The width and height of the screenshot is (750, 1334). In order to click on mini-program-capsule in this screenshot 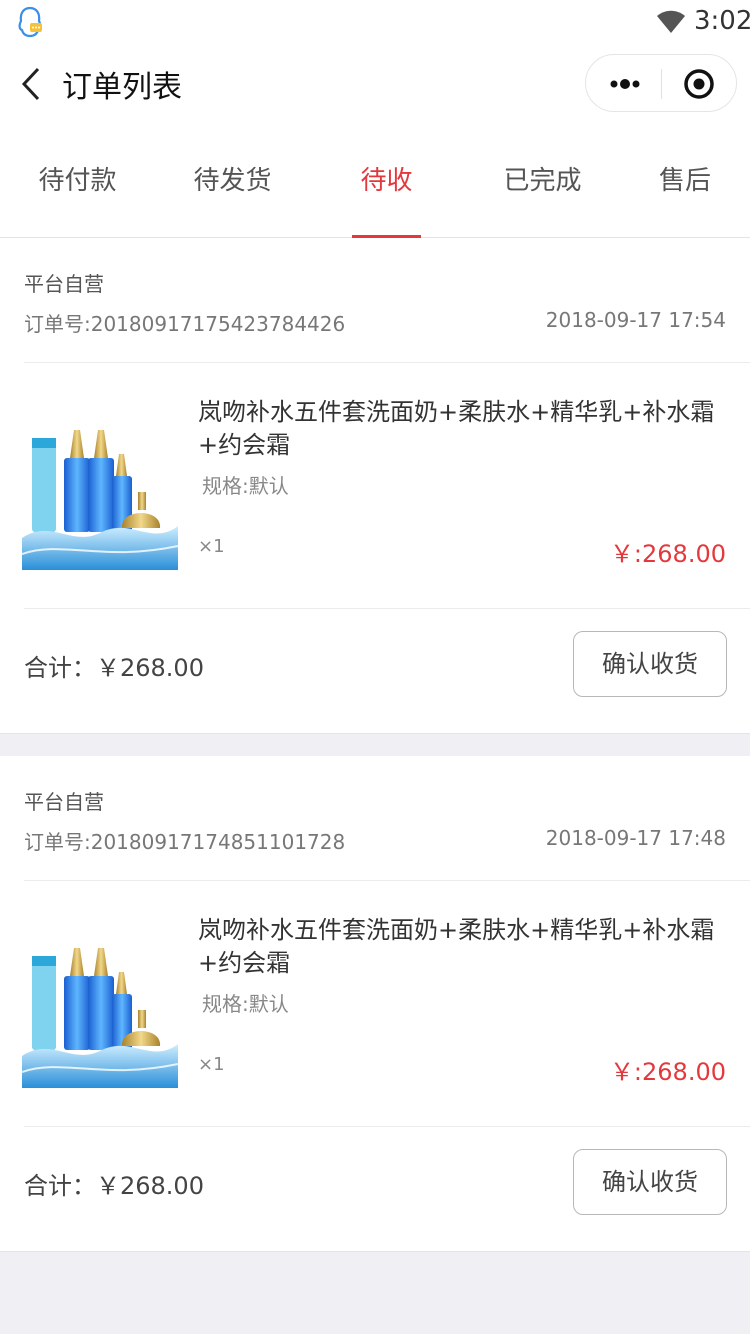, I will do `click(661, 83)`.